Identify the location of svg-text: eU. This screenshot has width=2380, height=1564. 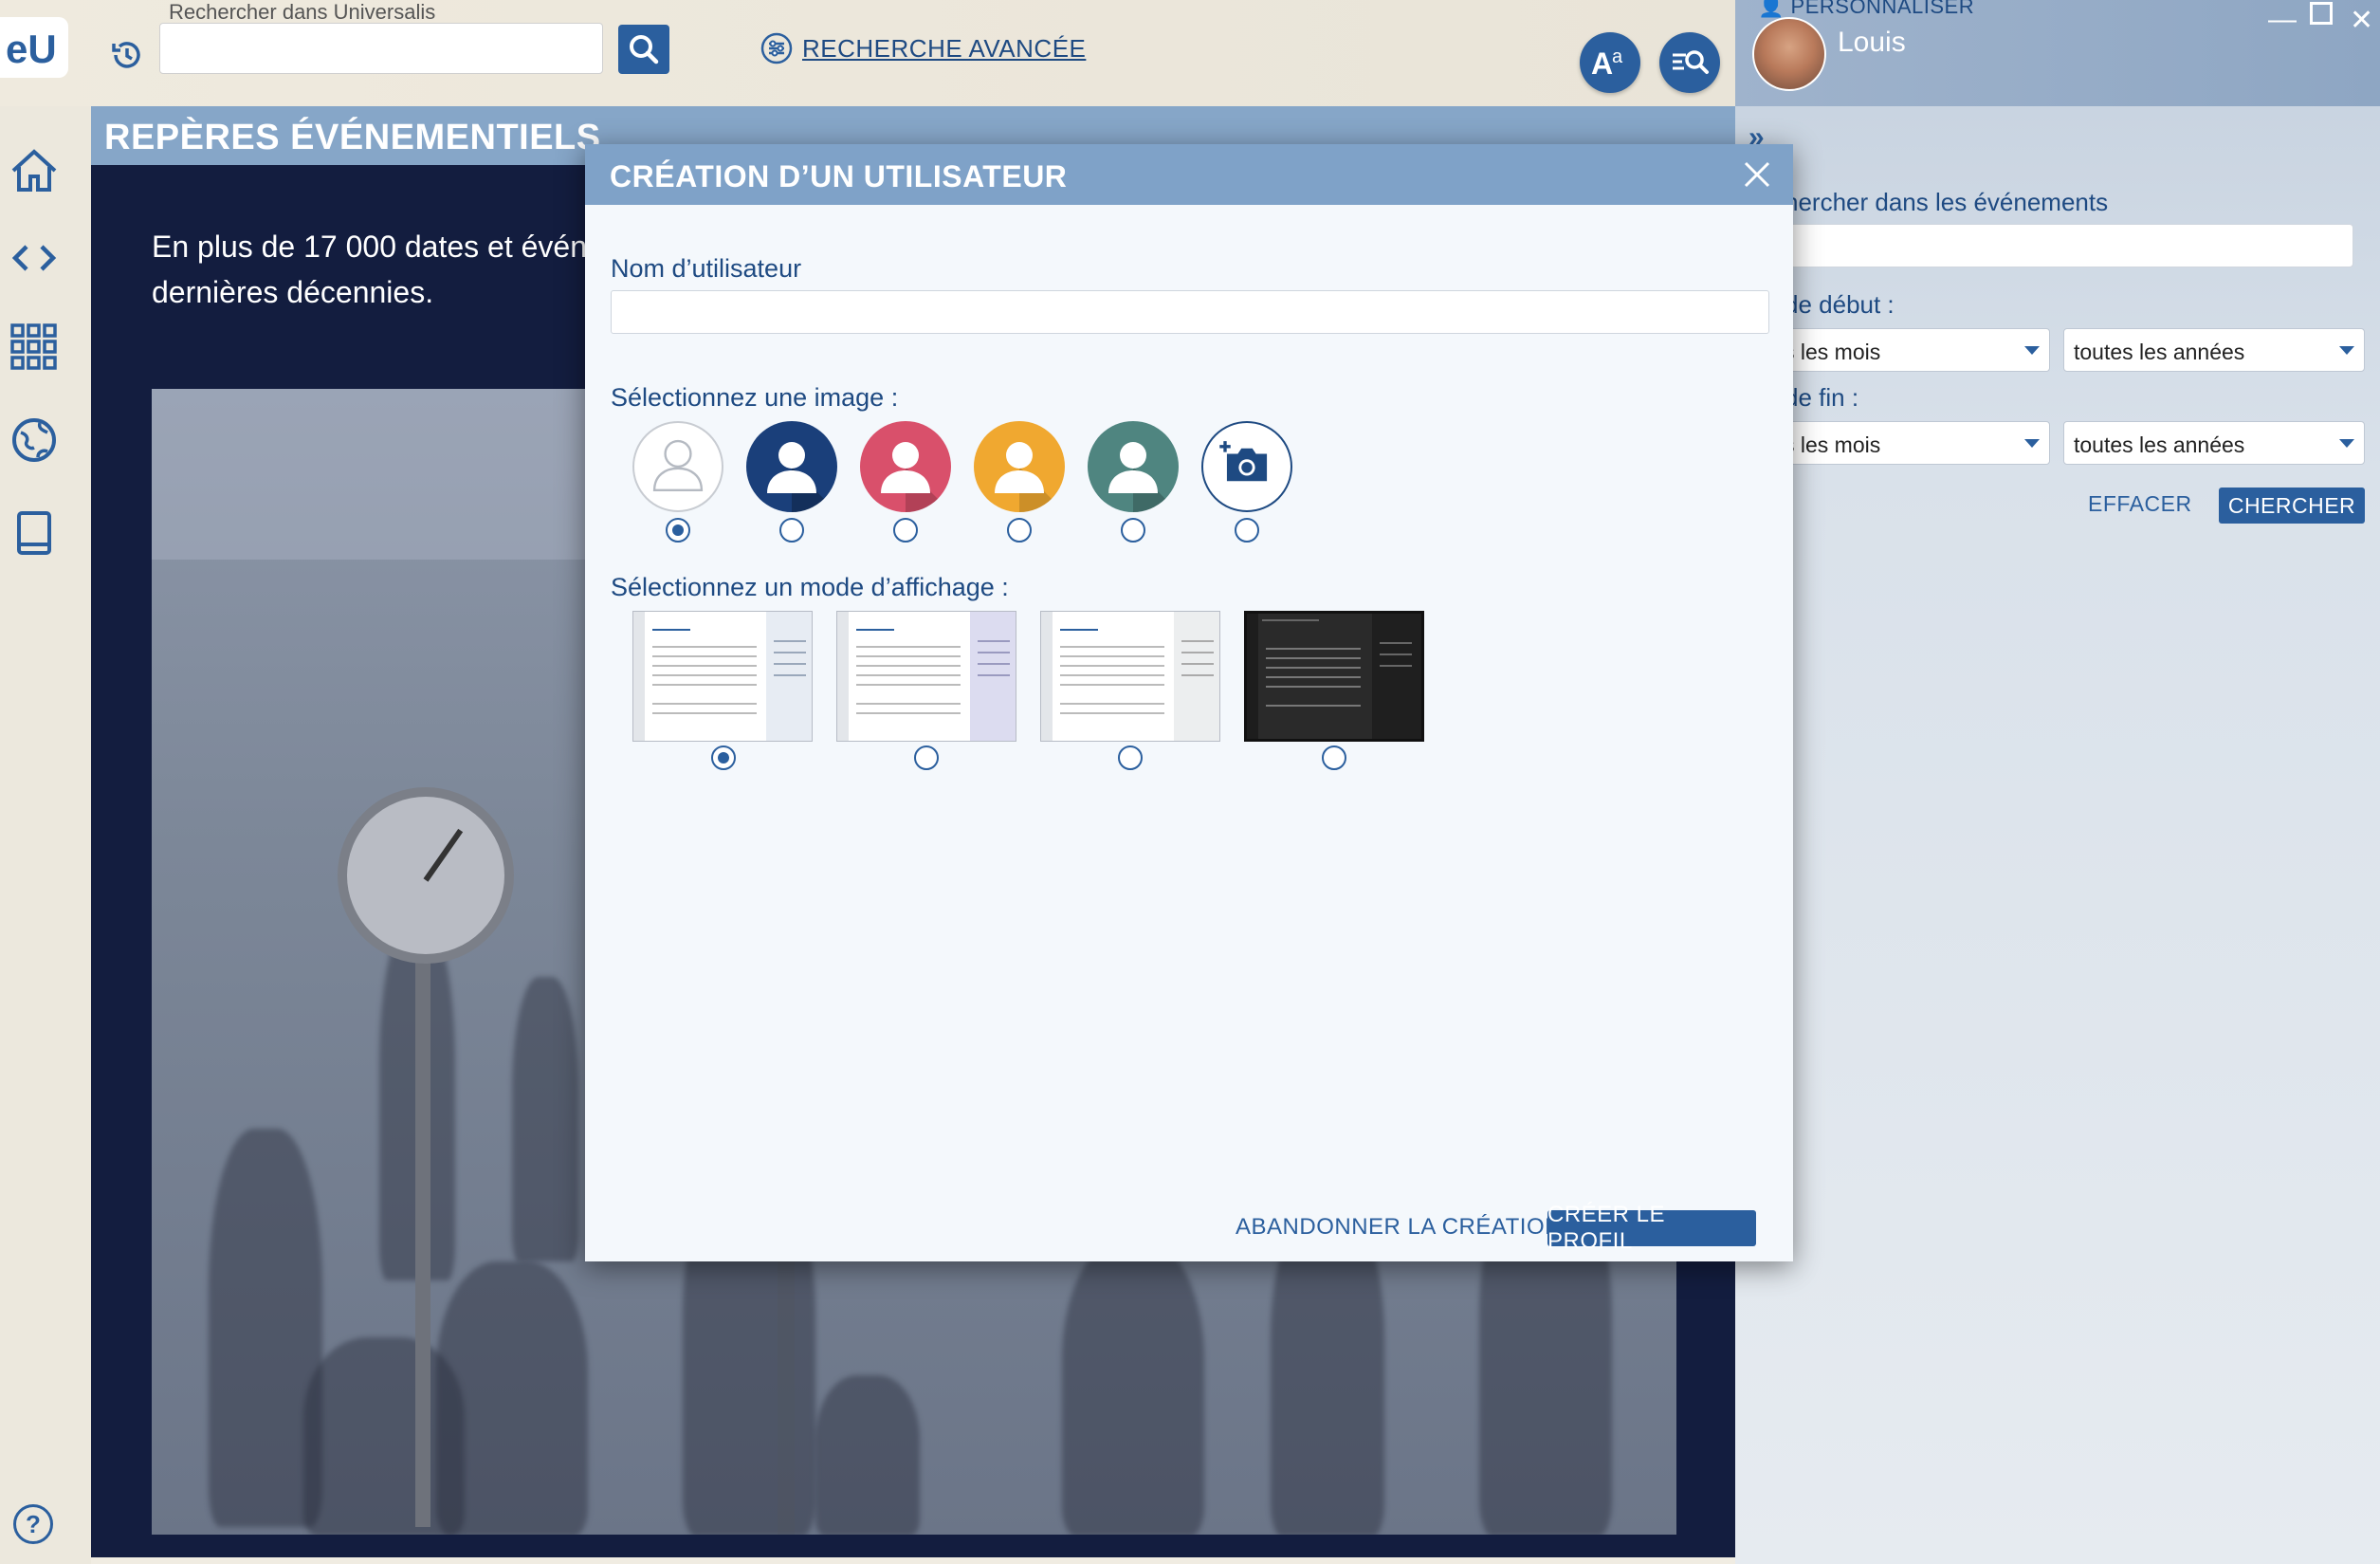
(31, 48).